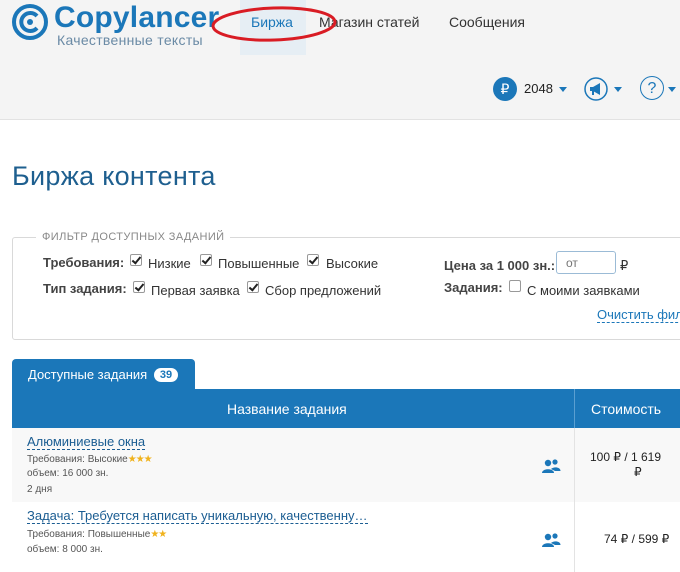  I want to click on task-volume: объем: 16 000 зн., so click(68, 473).